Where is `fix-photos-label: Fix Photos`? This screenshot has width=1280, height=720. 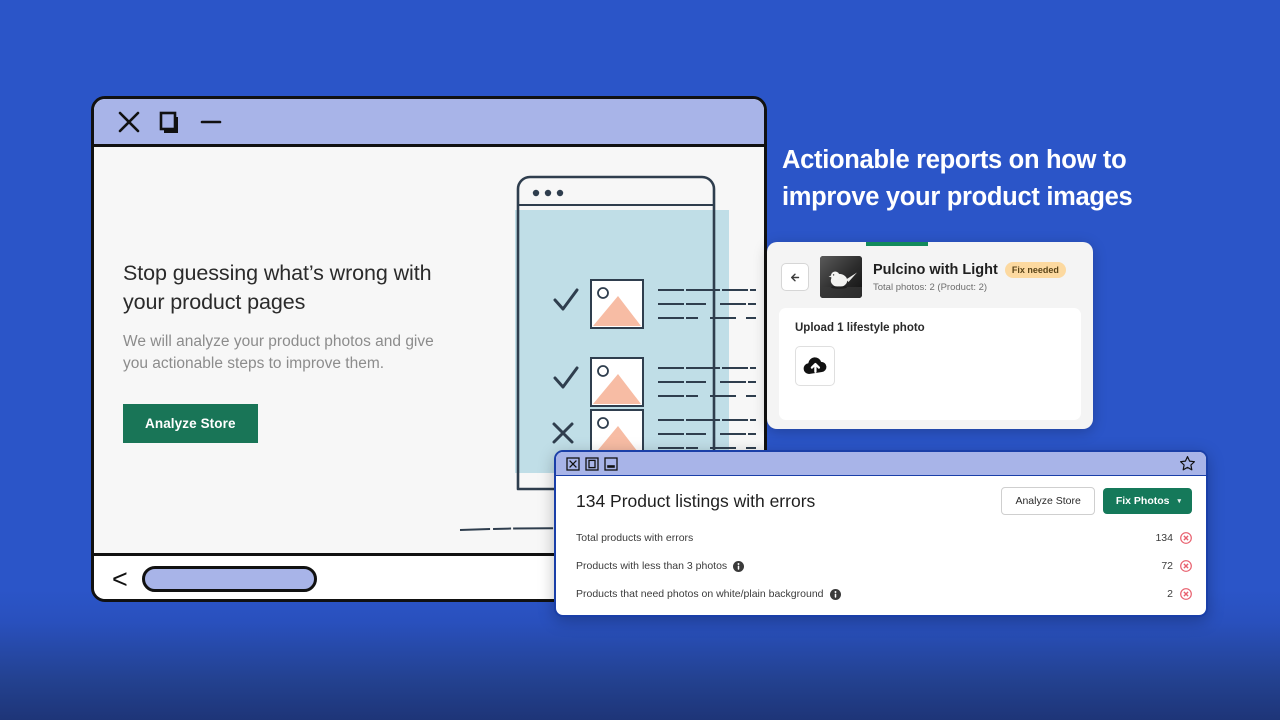 fix-photos-label: Fix Photos is located at coordinates (1142, 501).